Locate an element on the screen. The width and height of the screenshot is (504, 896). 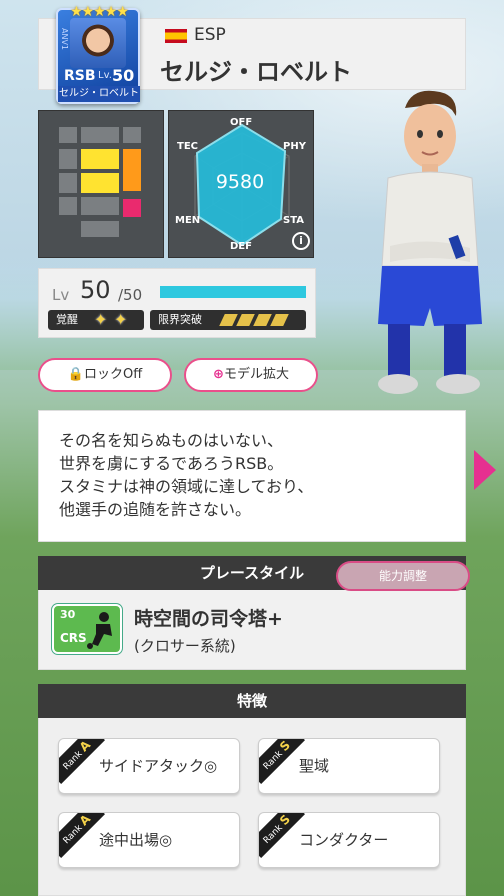
trait-card: Rank A サイドアタック◎ is located at coordinates (149, 766).